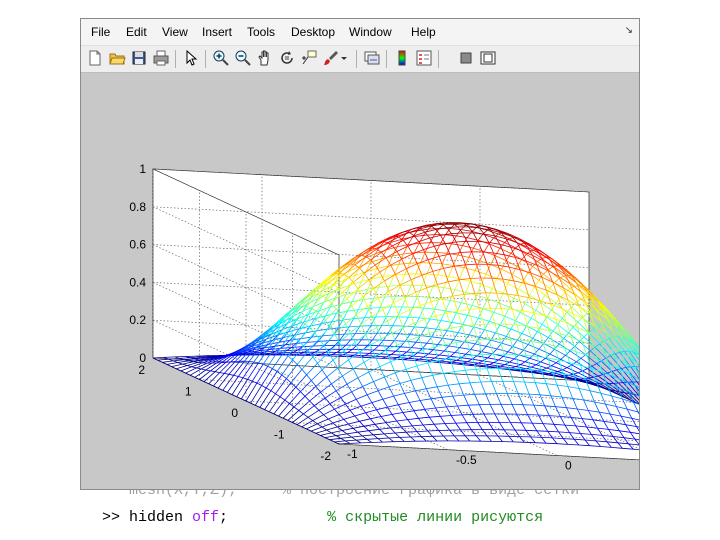 The image size is (720, 540). Describe the element at coordinates (137, 207) in the screenshot. I see `z-tick-label: 0.8` at that location.